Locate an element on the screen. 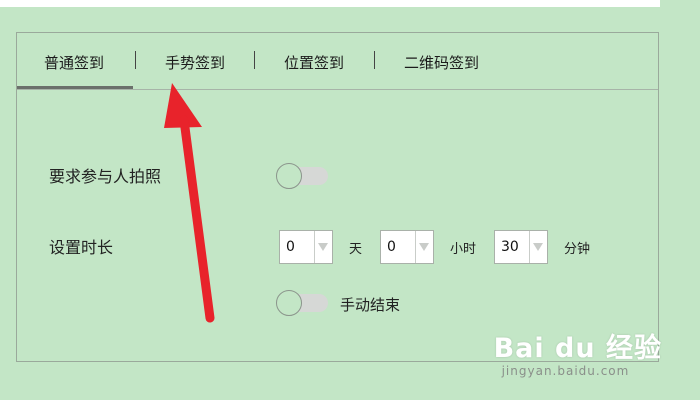 The width and height of the screenshot is (700, 400). arrow-shaft is located at coordinates (197, 219).